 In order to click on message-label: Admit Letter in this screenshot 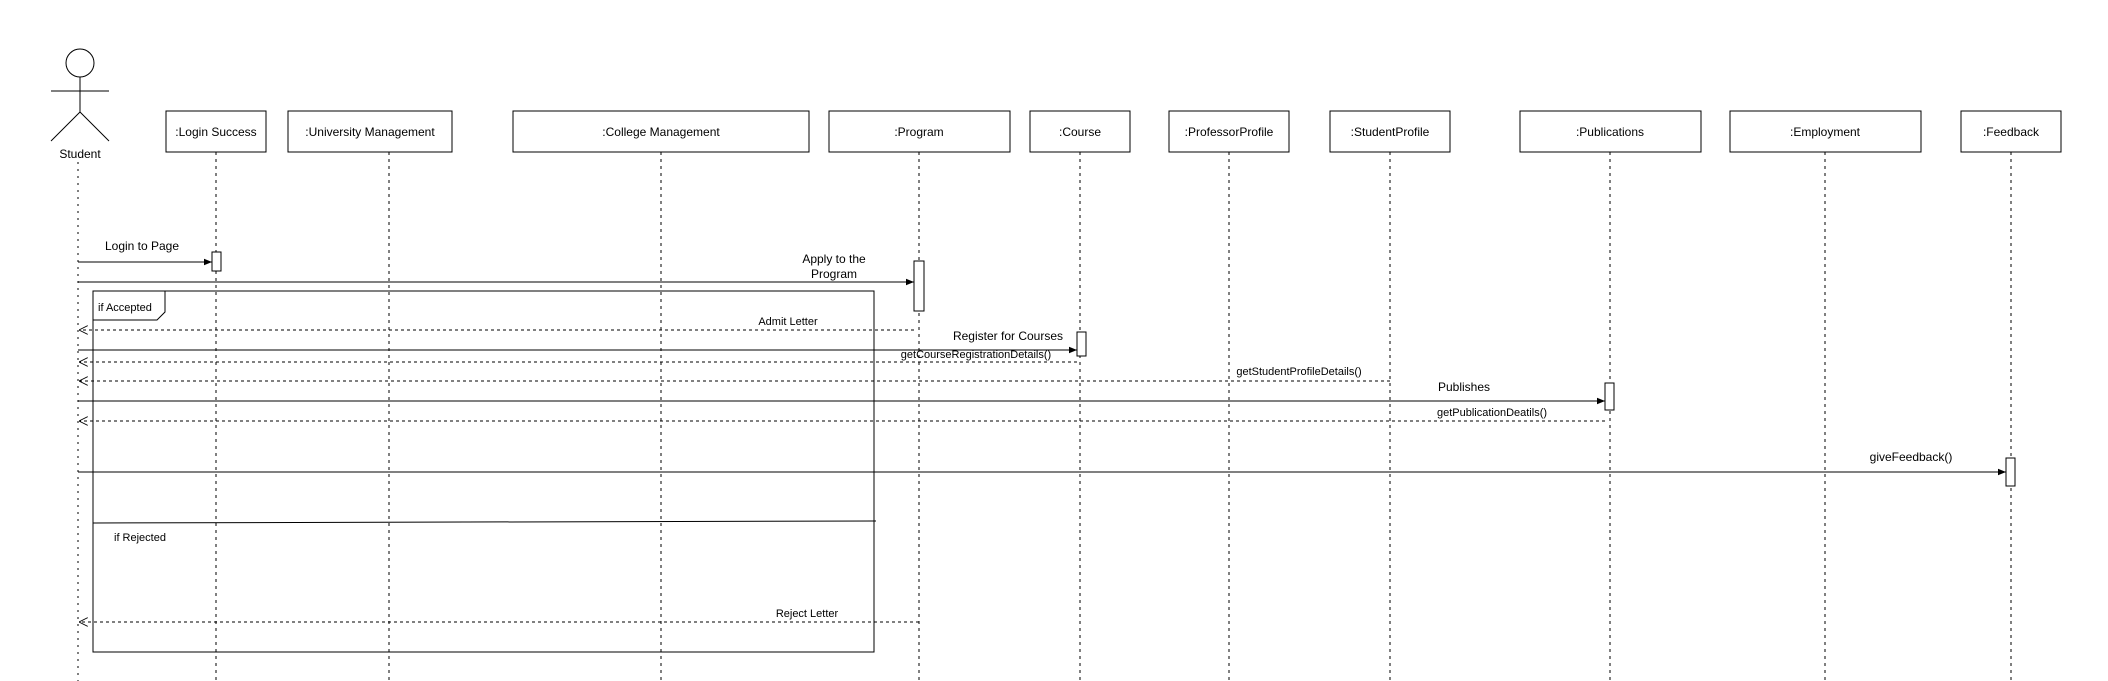, I will do `click(788, 322)`.